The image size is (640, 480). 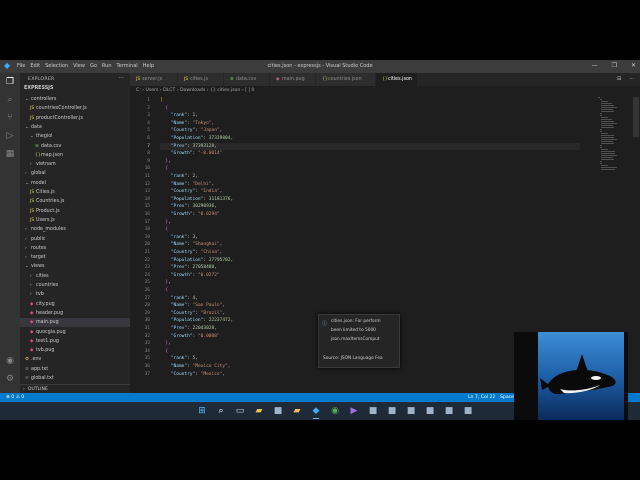 What do you see at coordinates (75, 266) in the screenshot?
I see `tree-folder: ⌄ views` at bounding box center [75, 266].